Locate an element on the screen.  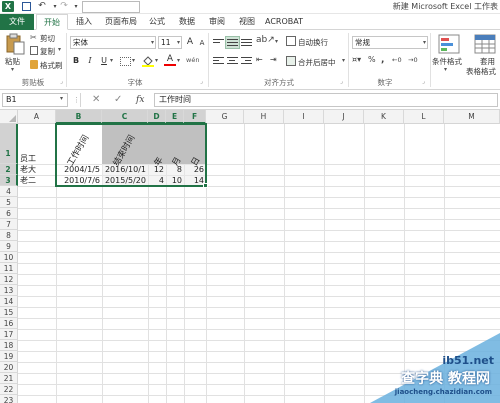
column-header-b: B is located at coordinates (79, 117).